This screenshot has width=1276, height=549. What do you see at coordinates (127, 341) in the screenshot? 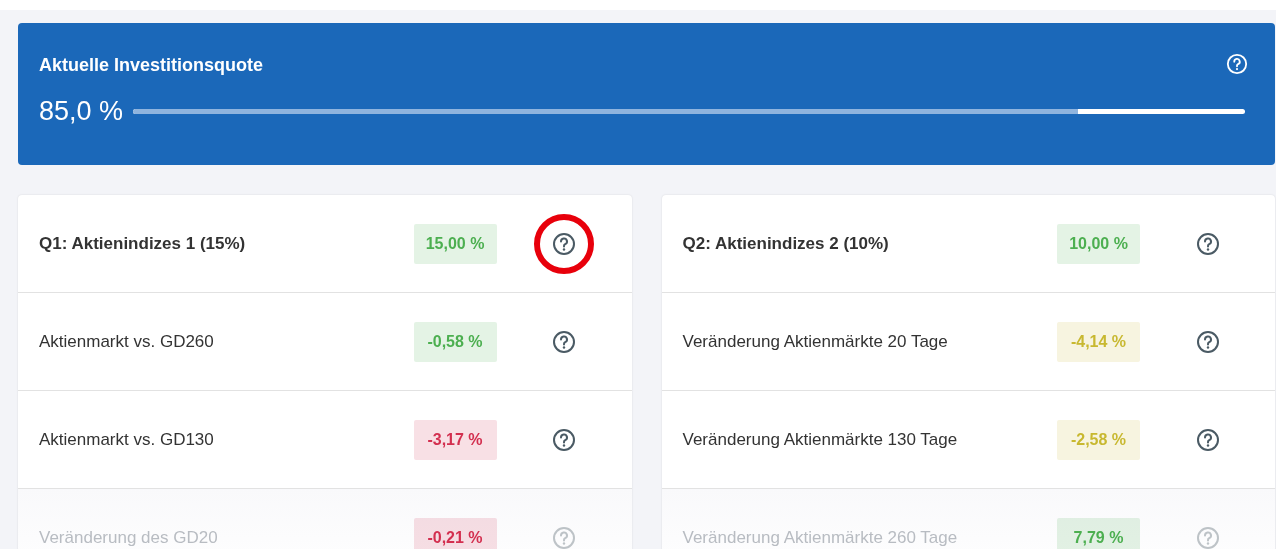
I see `indicator-label: Aktienmarkt vs. GD260` at bounding box center [127, 341].